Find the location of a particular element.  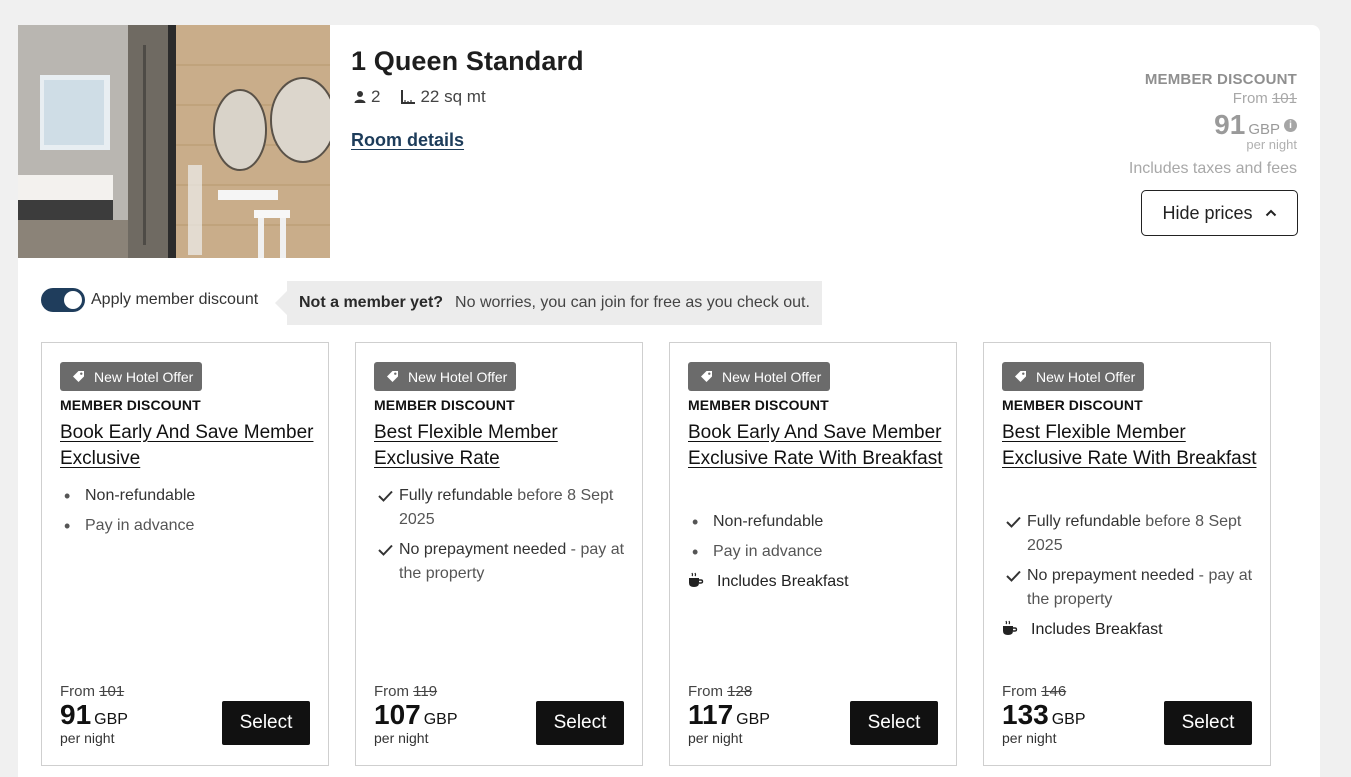

hide-prices-label: Hide prices is located at coordinates (1207, 212).